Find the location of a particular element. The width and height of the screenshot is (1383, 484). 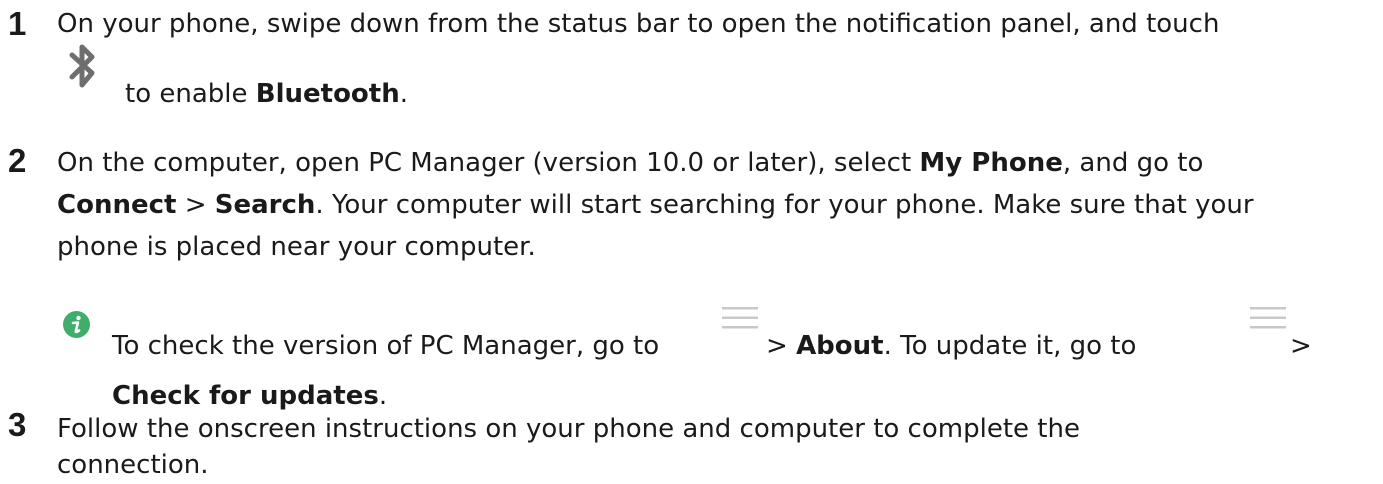

step-3-line-2: connection. is located at coordinates (133, 465).